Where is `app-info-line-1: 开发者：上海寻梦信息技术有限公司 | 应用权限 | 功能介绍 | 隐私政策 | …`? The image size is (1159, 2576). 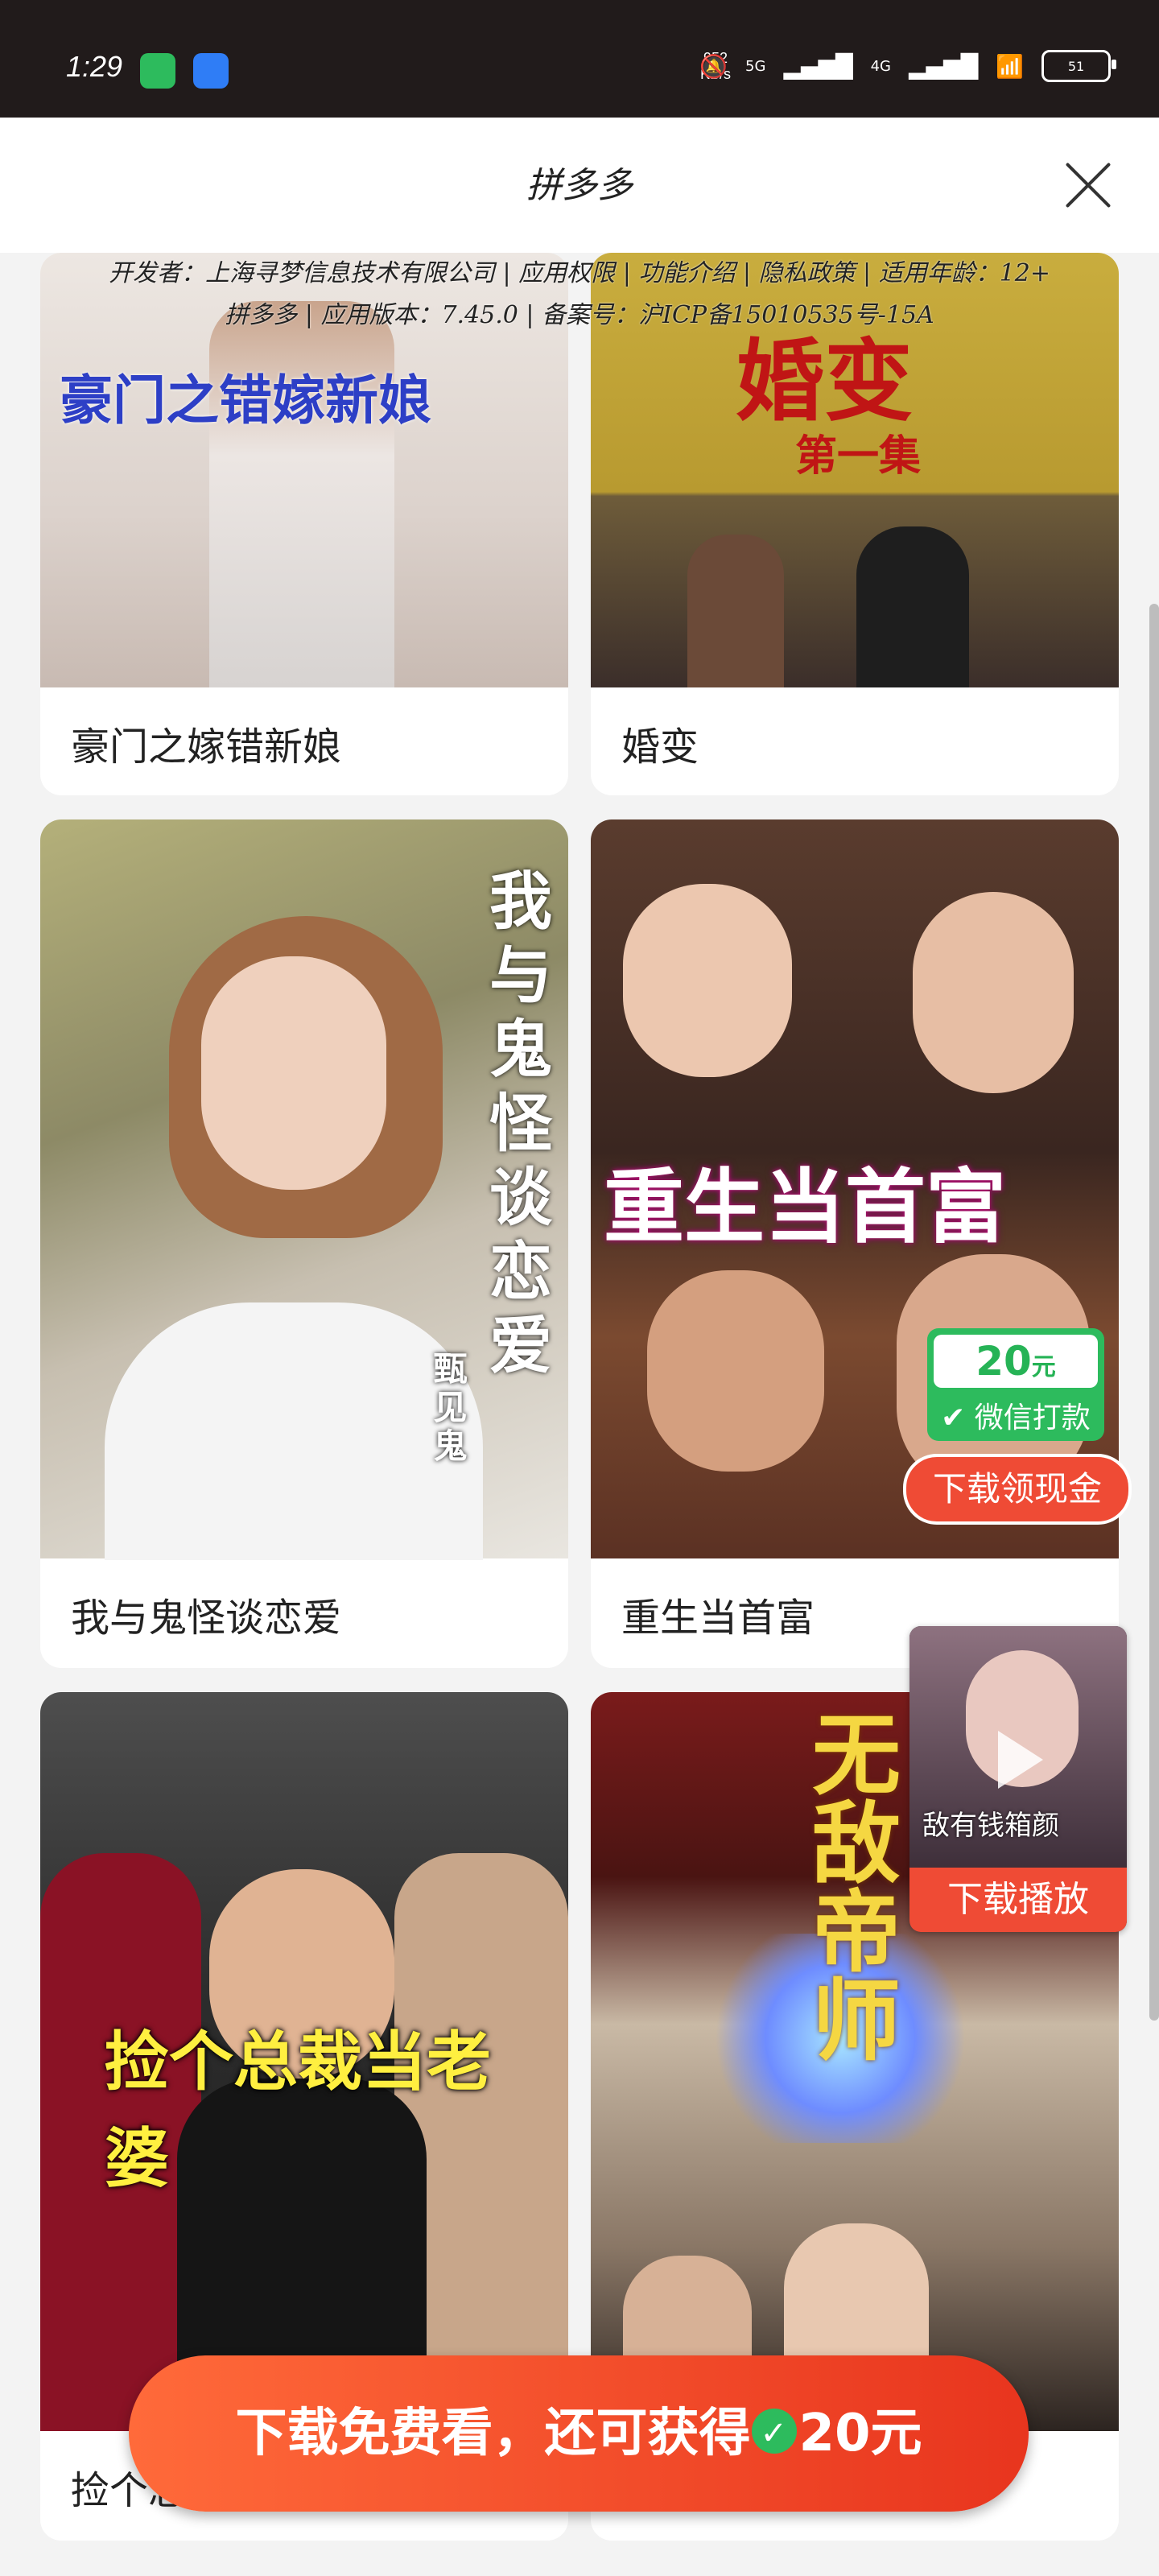 app-info-line-1: 开发者：上海寻梦信息技术有限公司 | 应用权限 | 功能介绍 | 隐私政策 | … is located at coordinates (579, 274).